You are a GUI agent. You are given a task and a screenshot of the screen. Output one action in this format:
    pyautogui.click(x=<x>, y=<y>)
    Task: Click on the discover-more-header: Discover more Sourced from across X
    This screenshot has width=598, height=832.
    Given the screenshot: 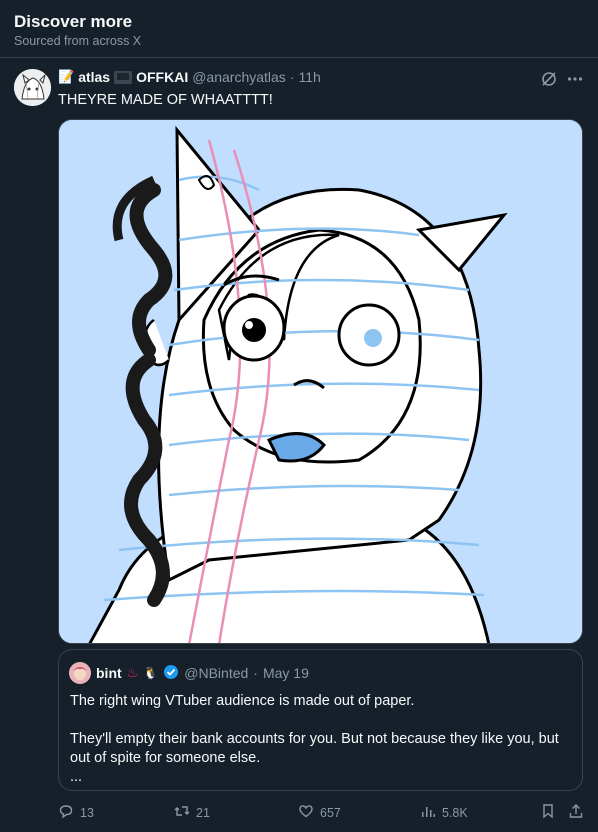 What is the action you would take?
    pyautogui.click(x=77, y=30)
    